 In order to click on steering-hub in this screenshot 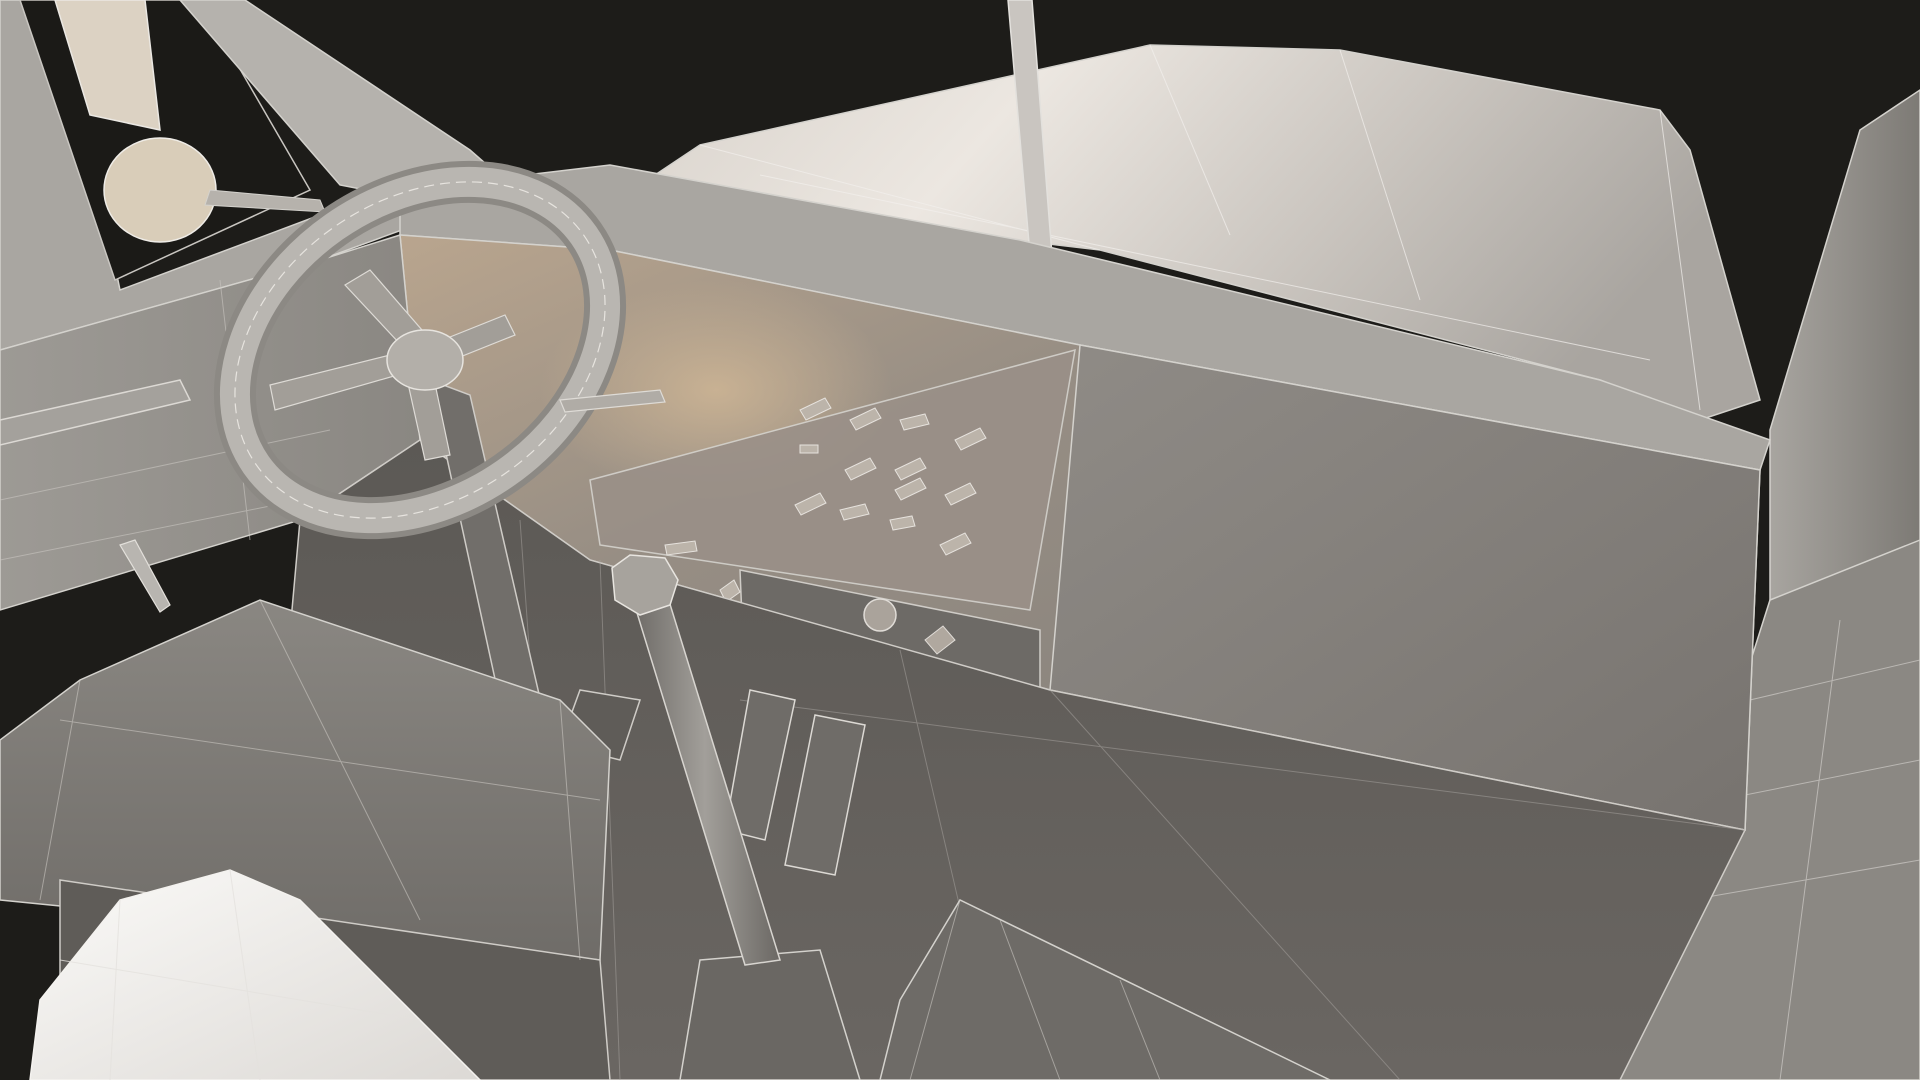, I will do `click(425, 360)`.